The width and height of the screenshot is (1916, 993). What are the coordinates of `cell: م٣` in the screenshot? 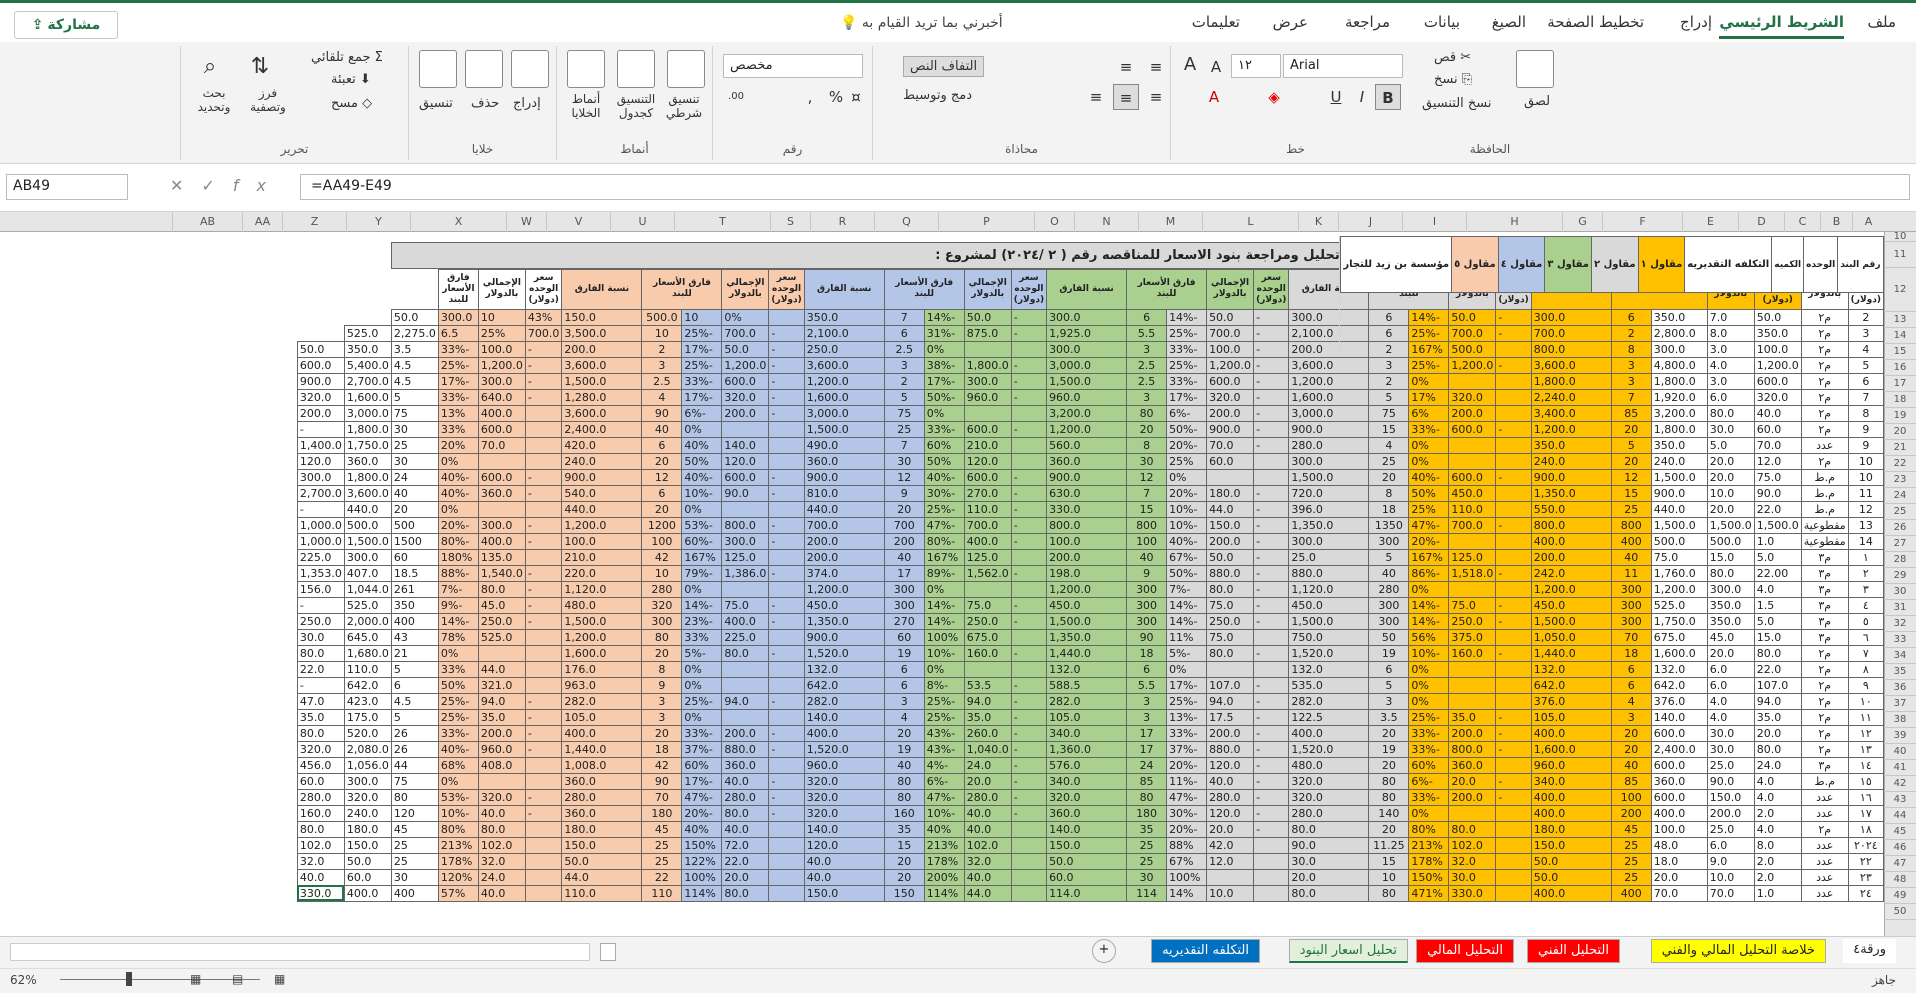 It's located at (1824, 557).